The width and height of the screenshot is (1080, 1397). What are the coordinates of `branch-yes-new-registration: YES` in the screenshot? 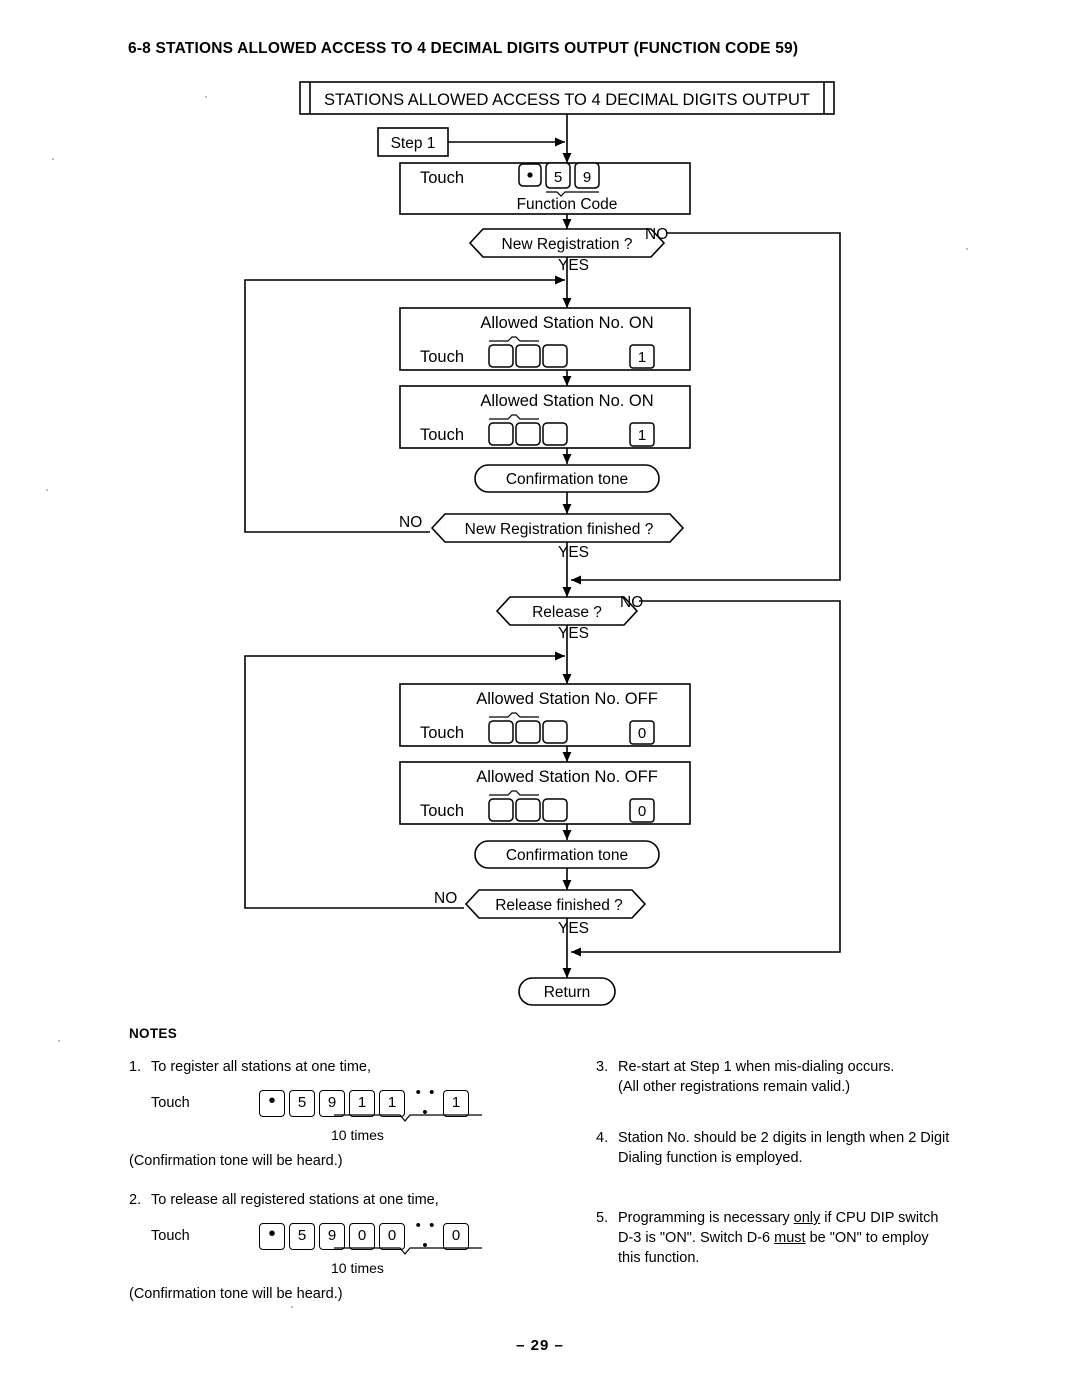 It's located at (573, 265).